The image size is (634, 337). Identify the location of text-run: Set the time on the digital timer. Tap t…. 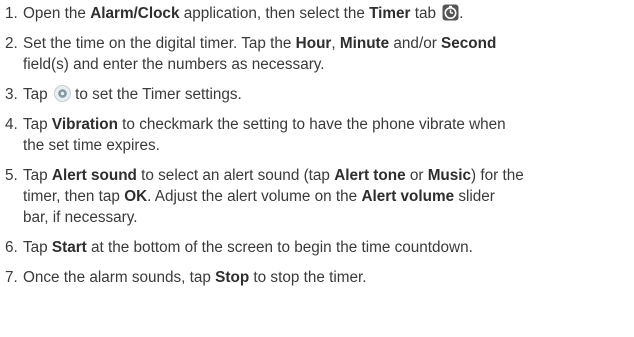
(159, 43).